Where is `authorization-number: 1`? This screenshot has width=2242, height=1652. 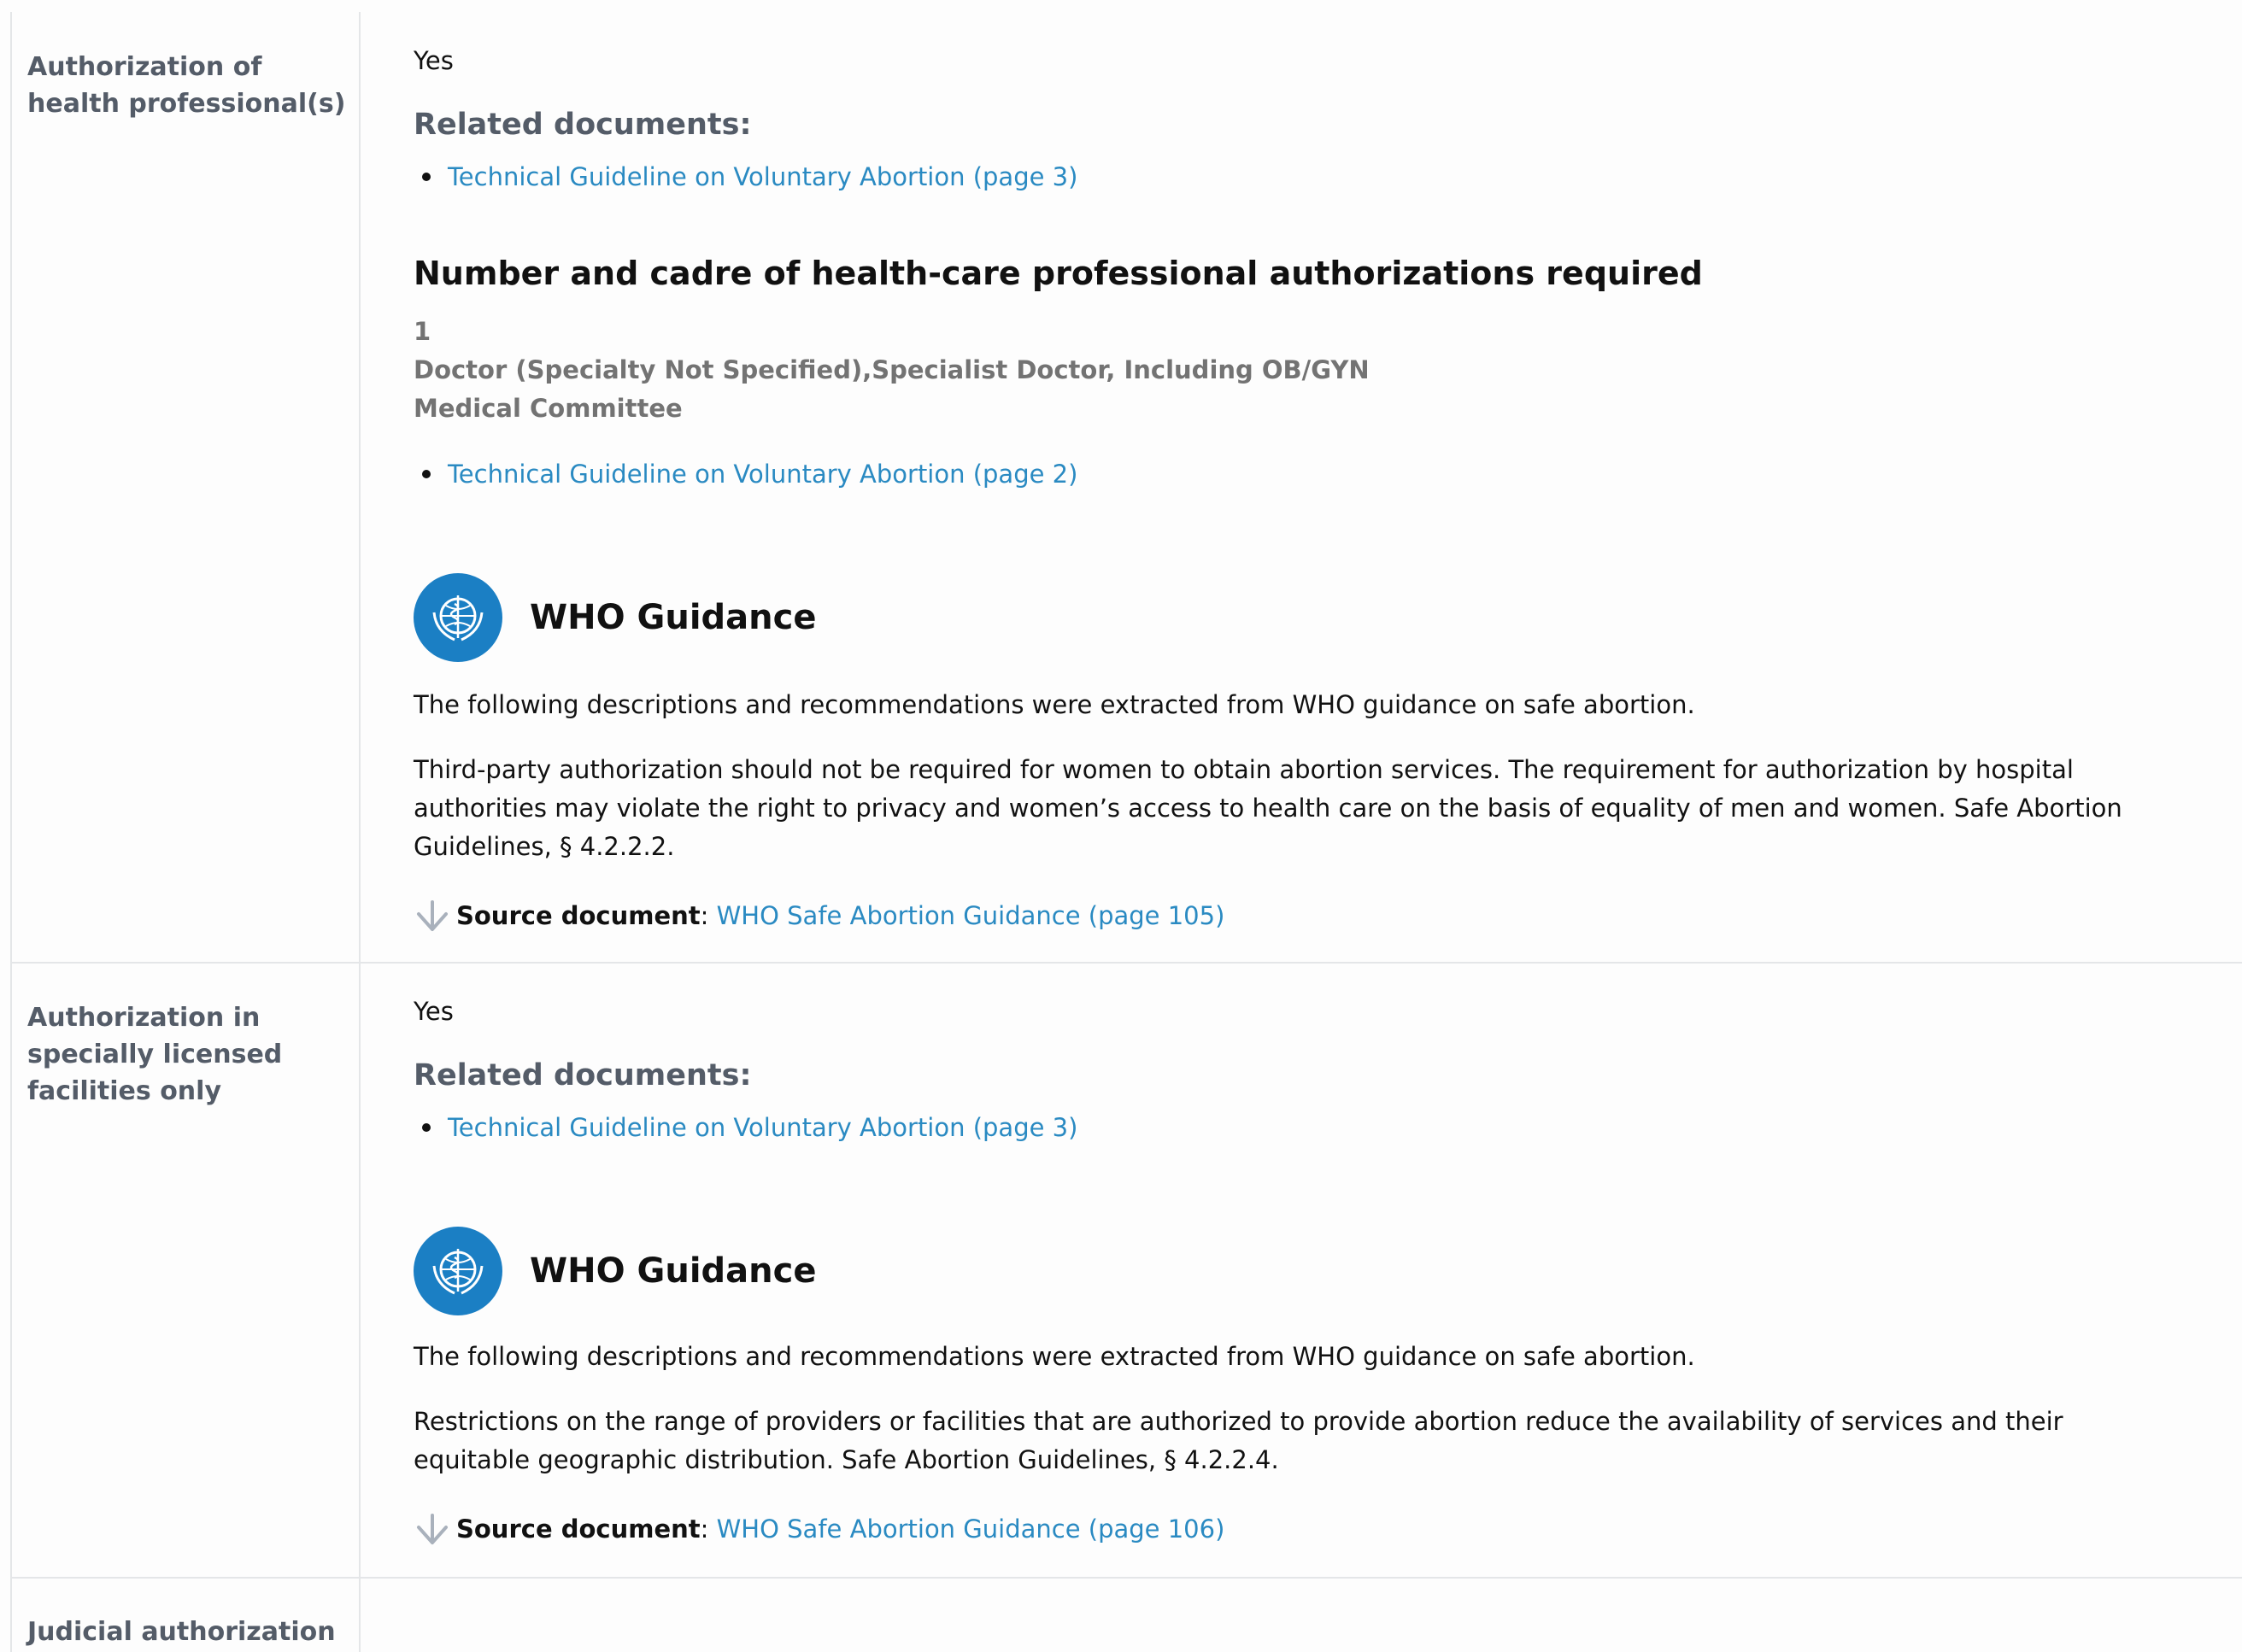 authorization-number: 1 is located at coordinates (422, 331).